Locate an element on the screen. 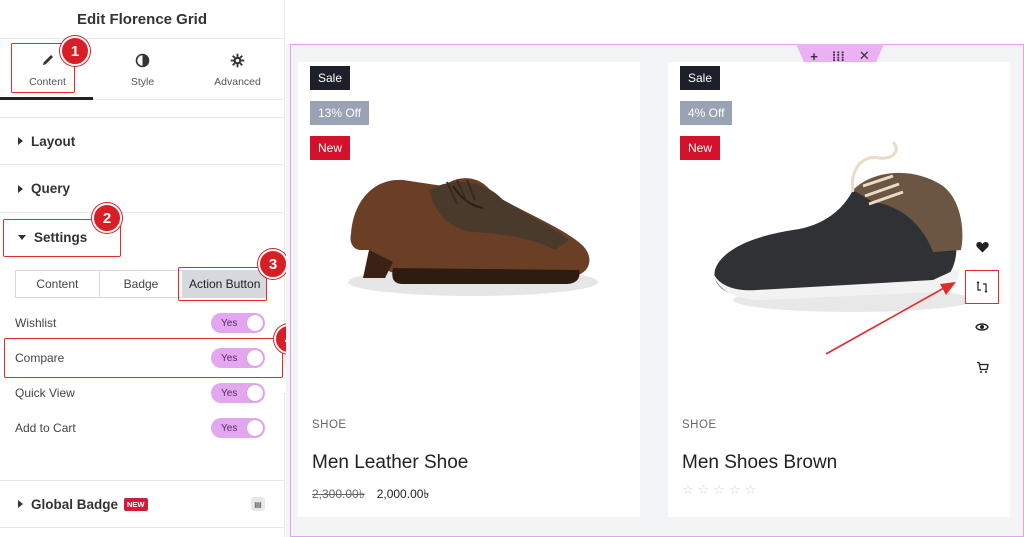  tab-label: Advanced is located at coordinates (237, 82).